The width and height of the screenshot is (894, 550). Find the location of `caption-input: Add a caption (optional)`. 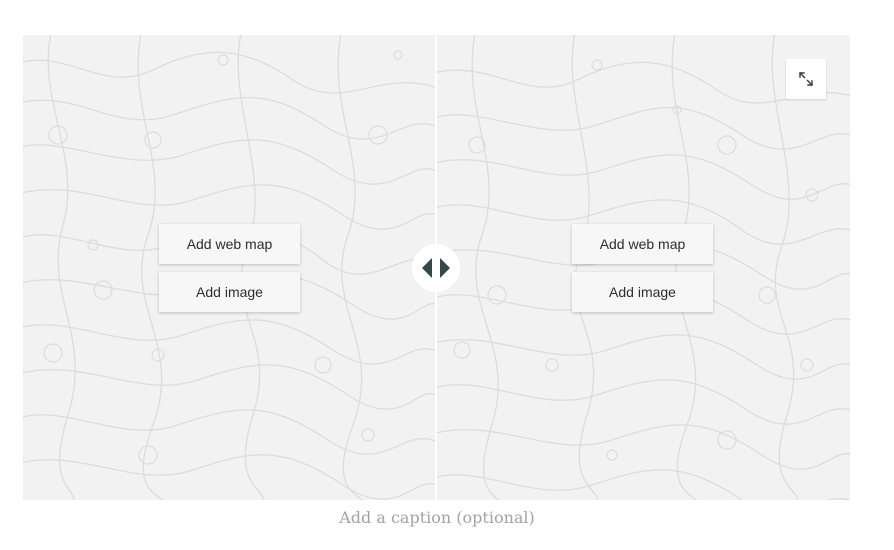

caption-input: Add a caption (optional) is located at coordinates (437, 517).